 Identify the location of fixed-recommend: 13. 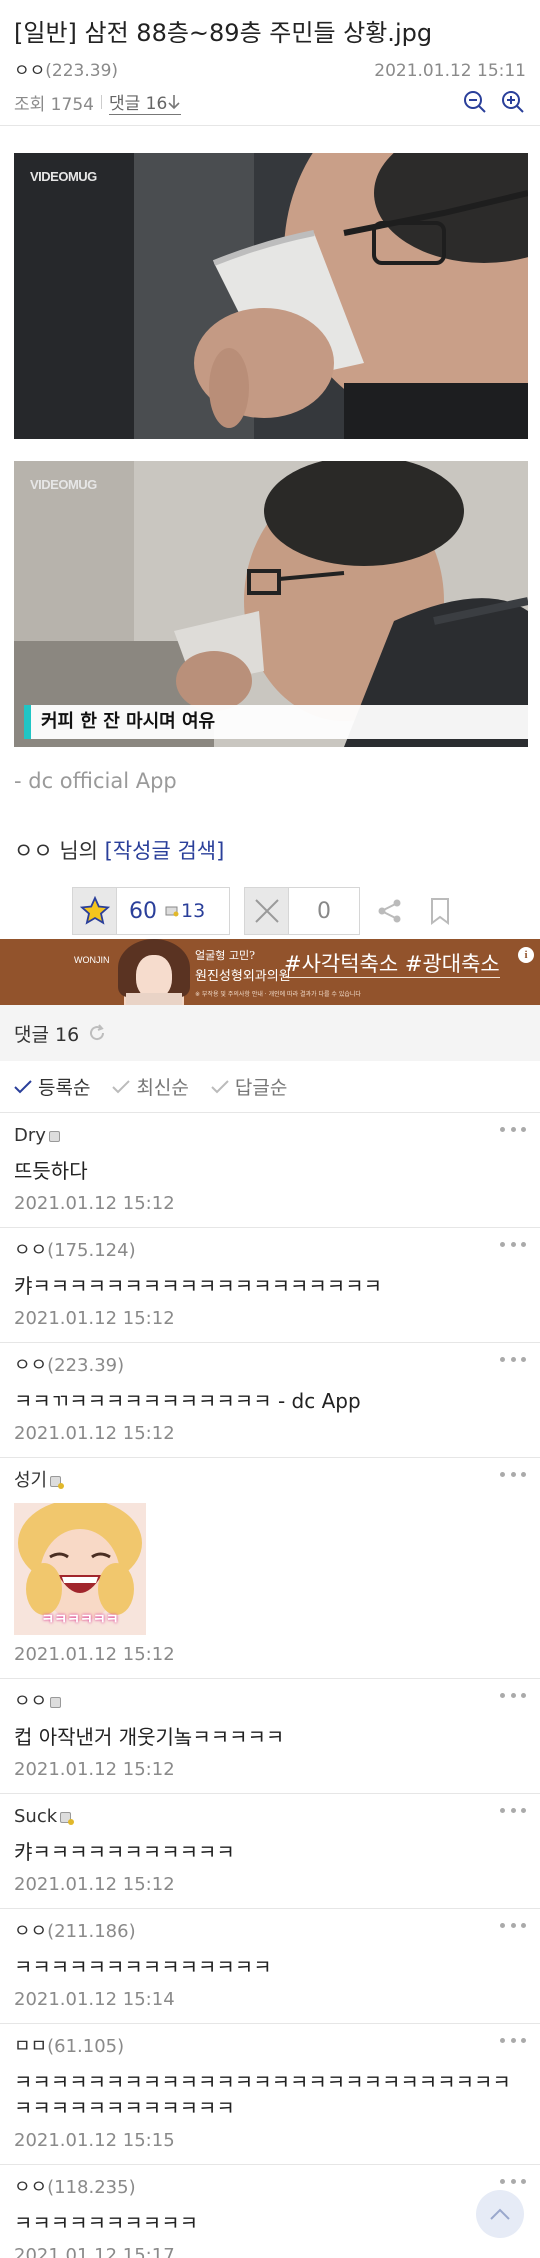
(185, 911).